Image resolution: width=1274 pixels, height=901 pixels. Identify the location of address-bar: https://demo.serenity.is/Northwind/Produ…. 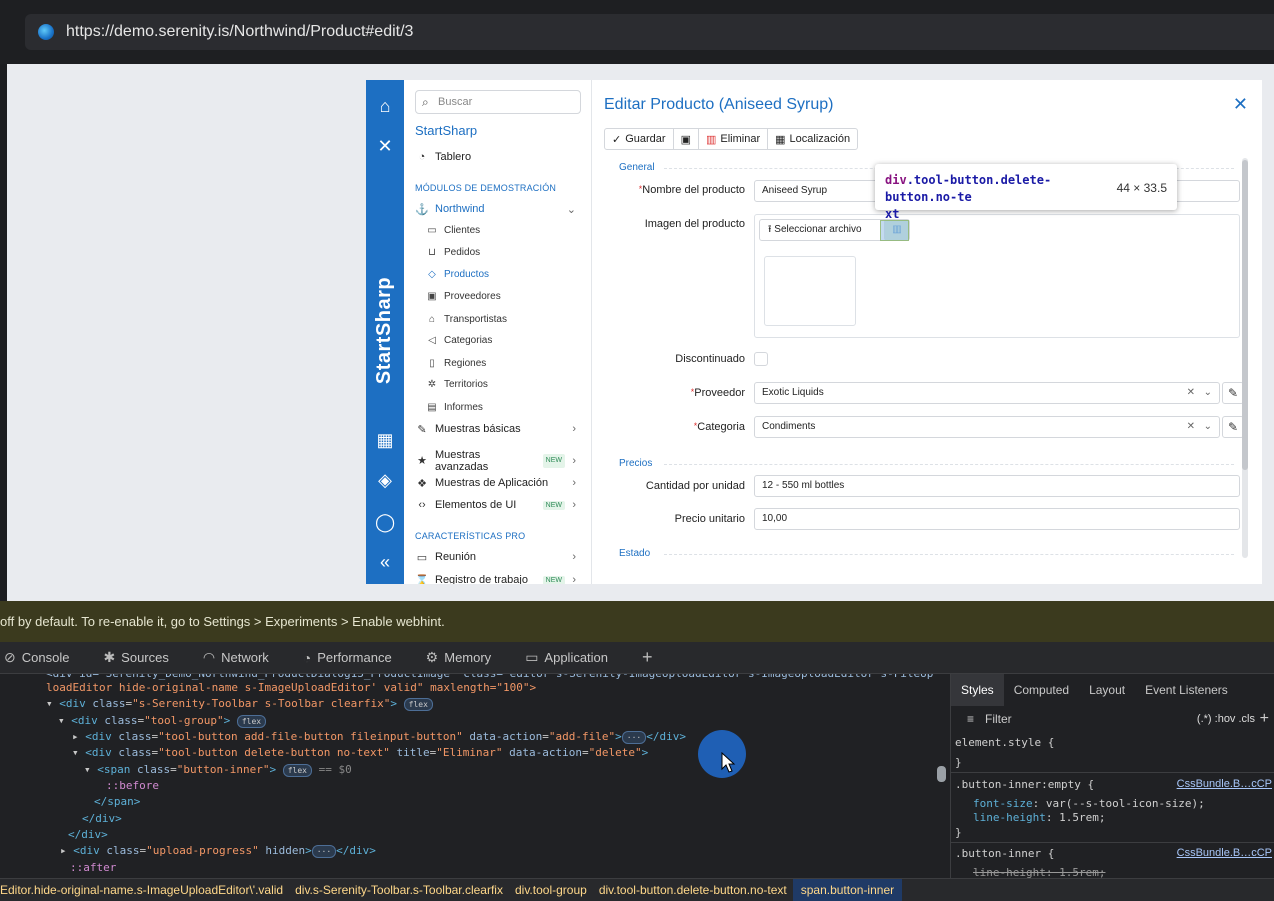
(649, 32).